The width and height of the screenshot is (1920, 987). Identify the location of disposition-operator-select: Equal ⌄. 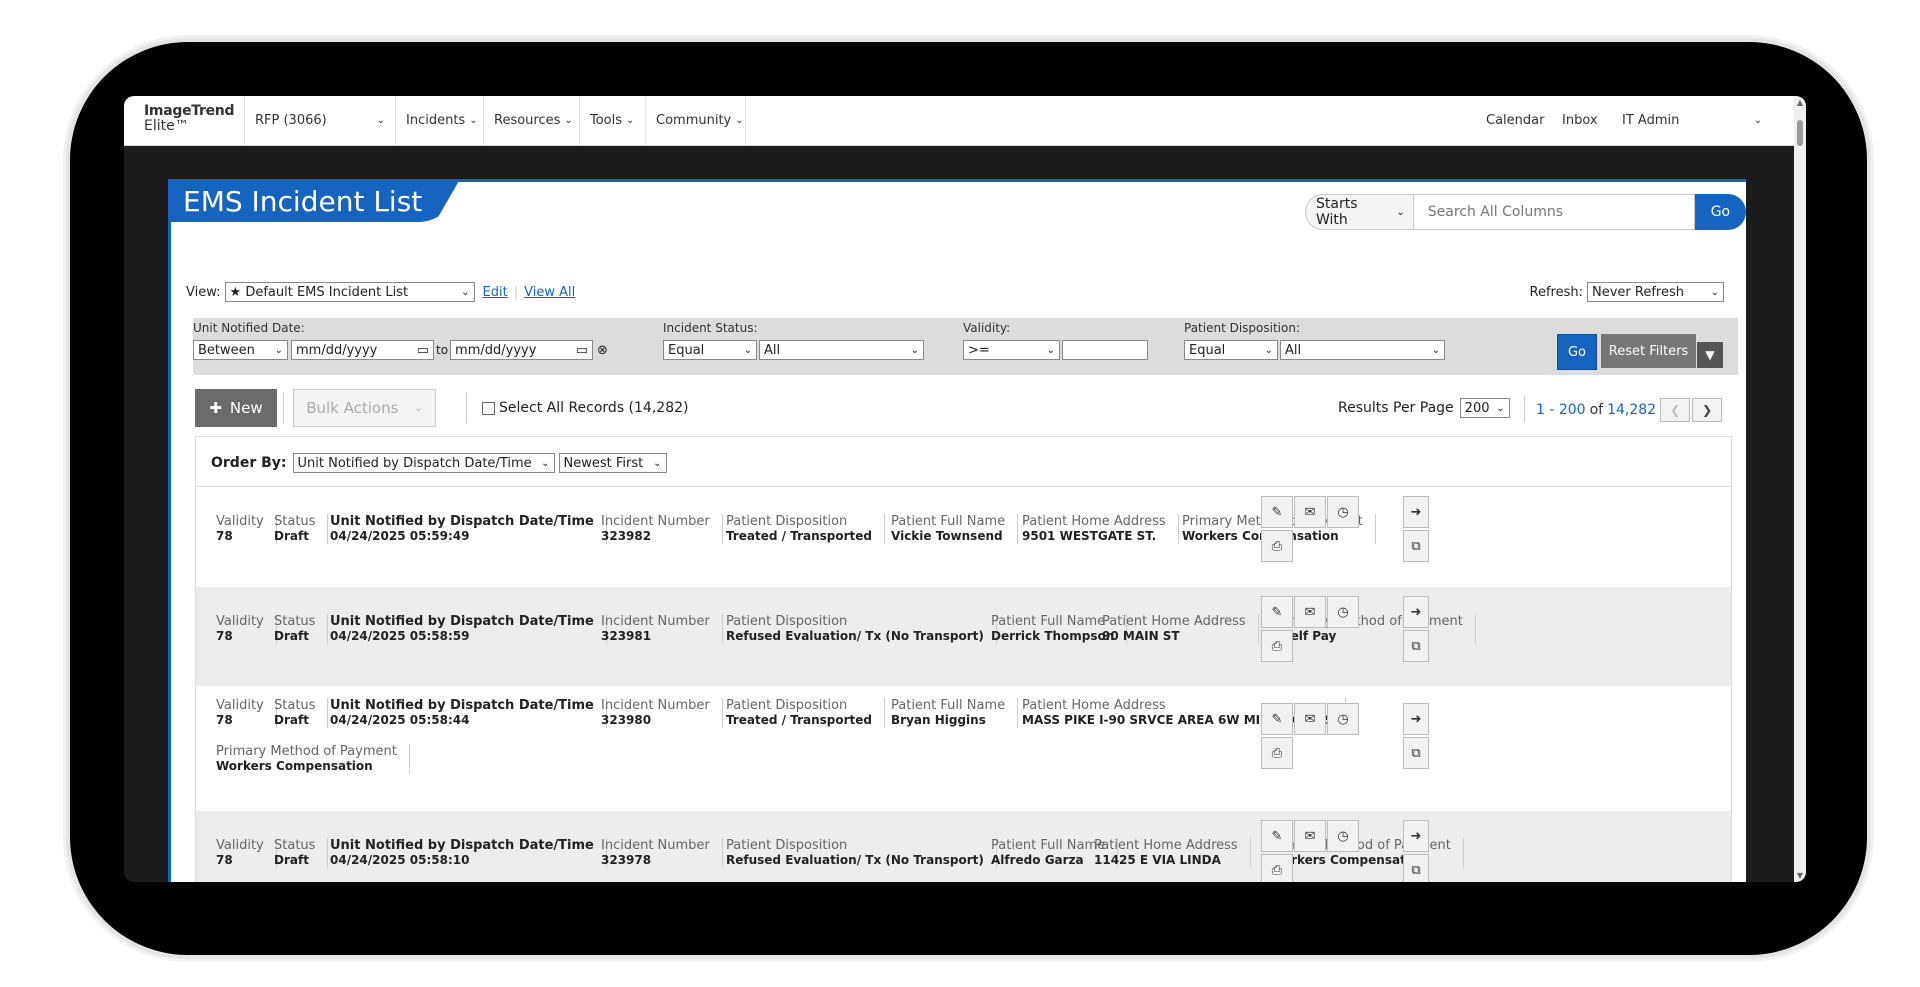
(1231, 350).